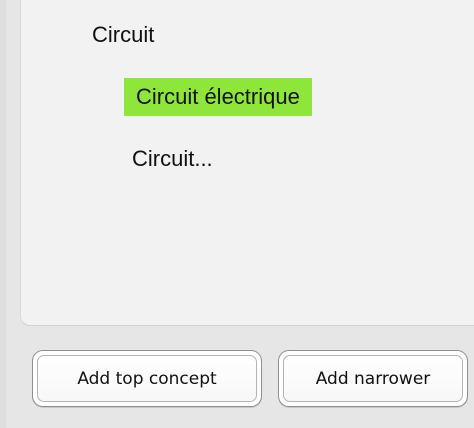 This screenshot has width=474, height=428. I want to click on add-narrower-label: Add narrower, so click(373, 378).